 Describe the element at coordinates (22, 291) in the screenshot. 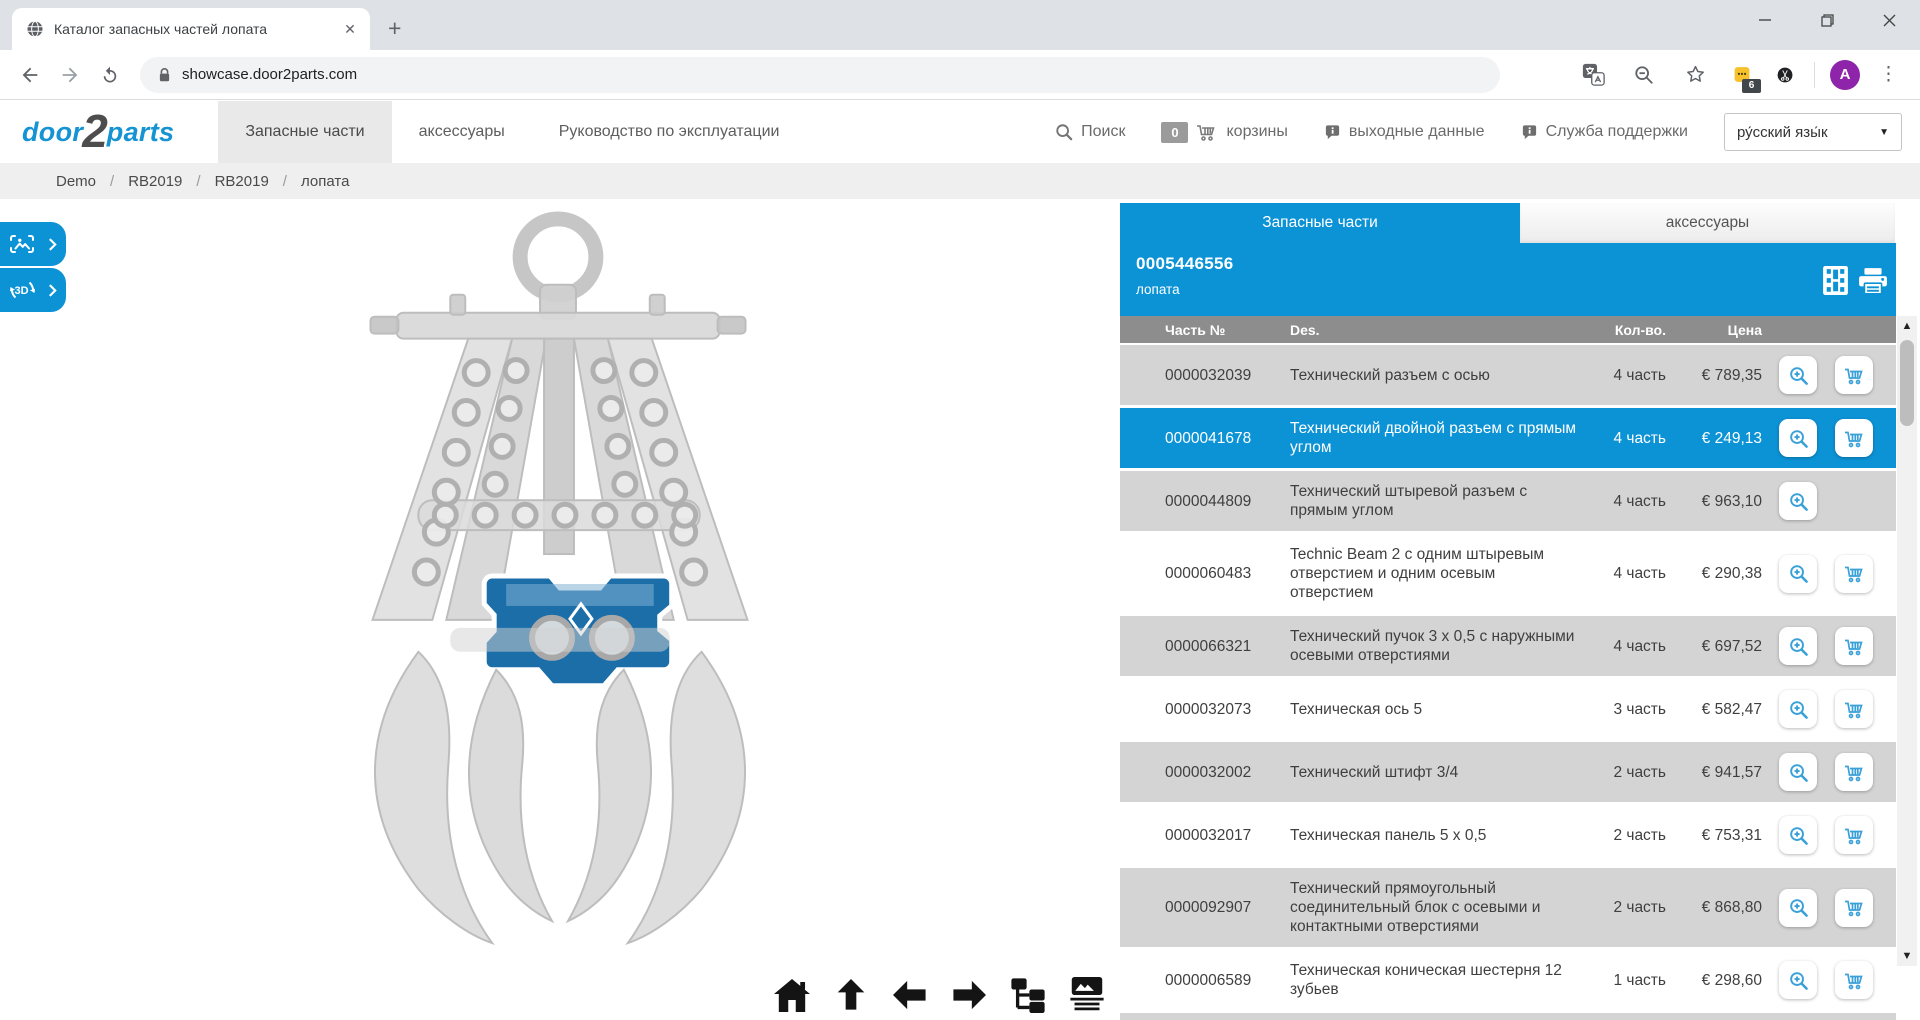

I see `svg-text: 3D` at that location.